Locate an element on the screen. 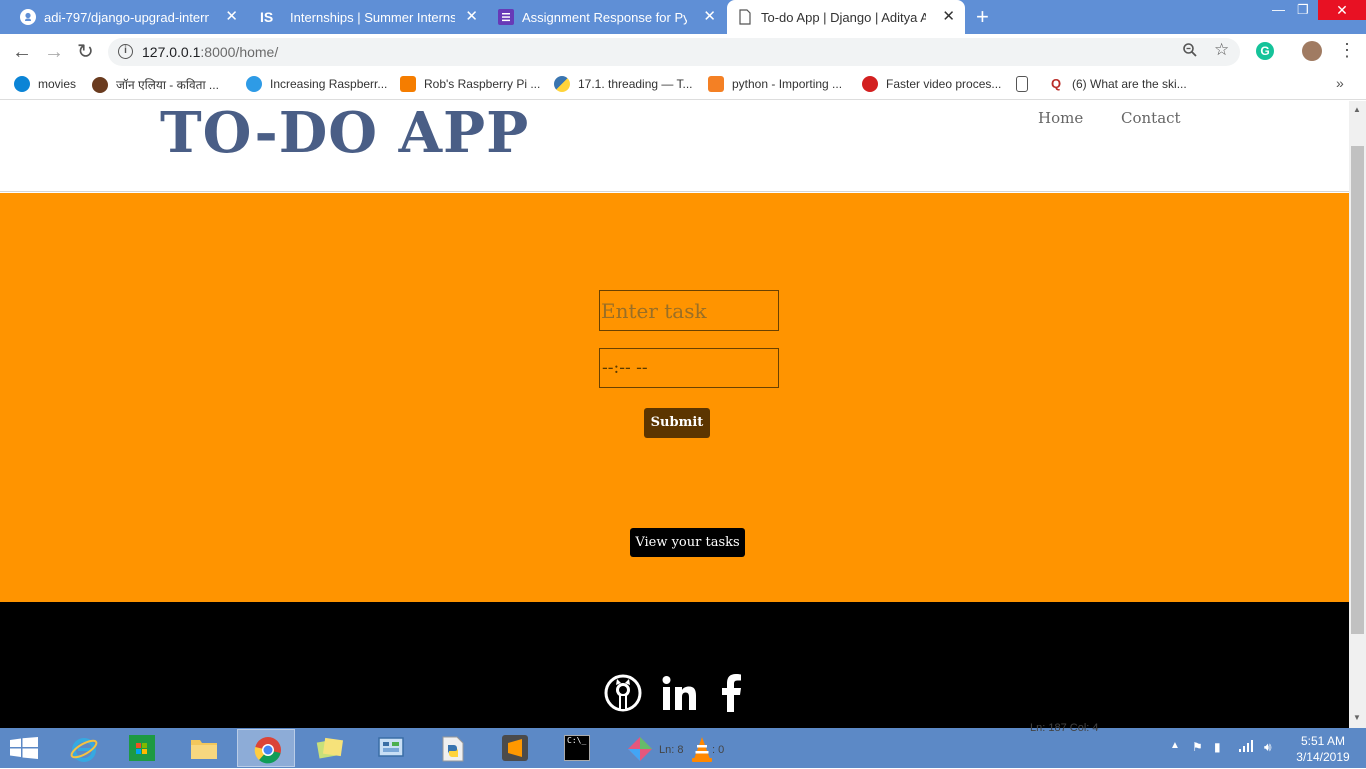  forms-icon is located at coordinates (506, 17).